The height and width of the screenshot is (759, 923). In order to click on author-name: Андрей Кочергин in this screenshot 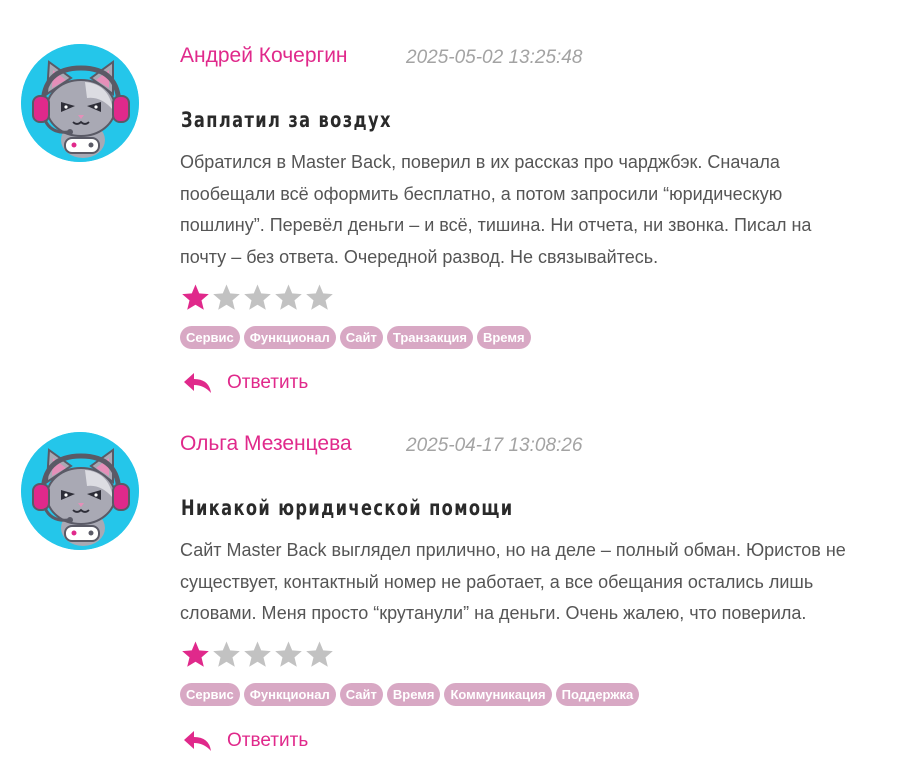, I will do `click(264, 56)`.